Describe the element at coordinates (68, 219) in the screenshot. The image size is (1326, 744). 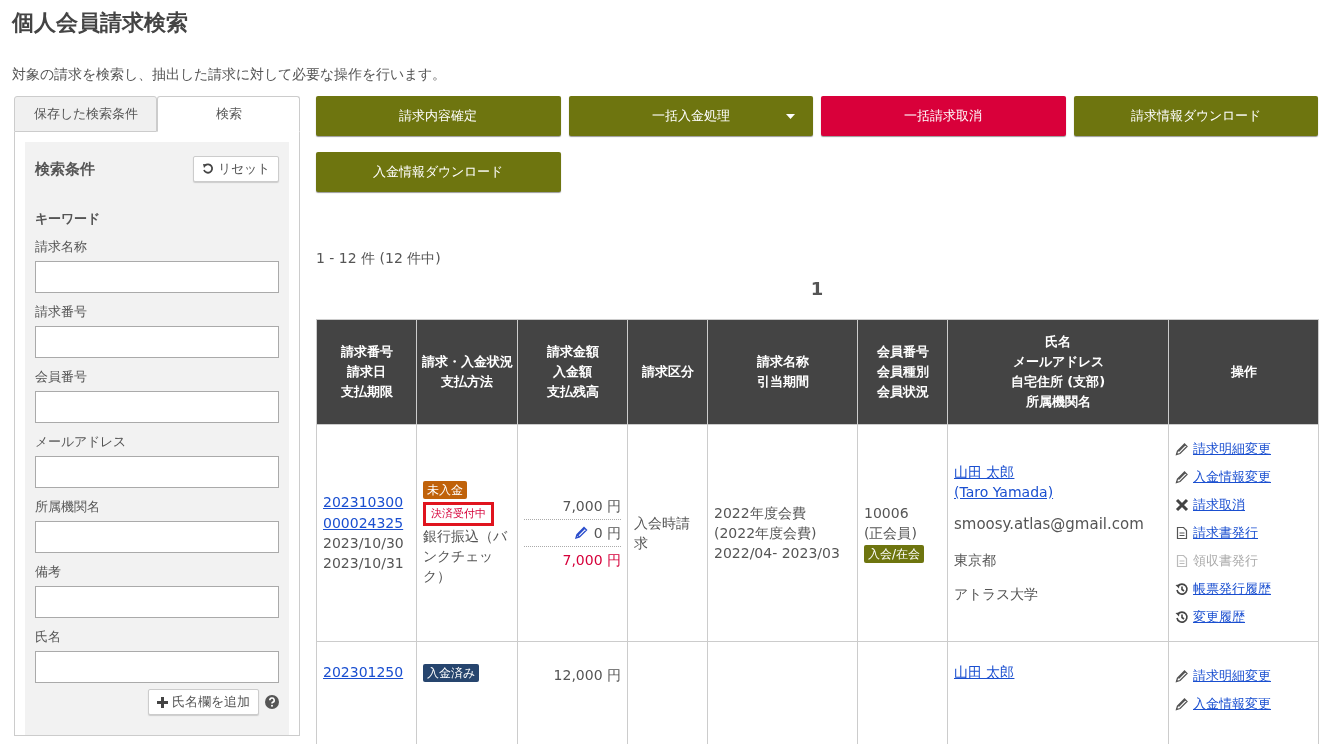
I see `section-heading: キーワード` at that location.